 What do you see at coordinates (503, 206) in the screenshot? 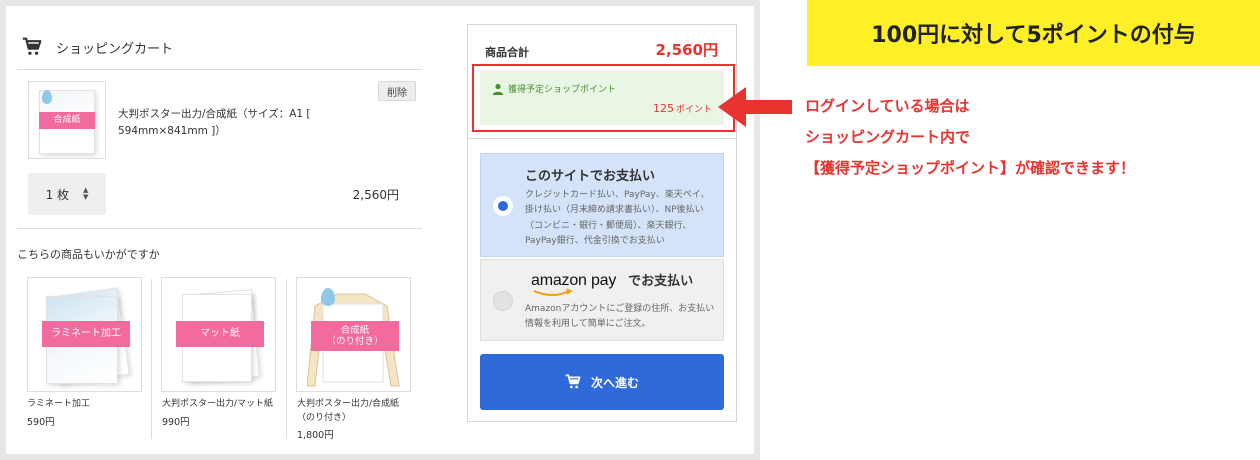
I see `radio-selected-icon` at bounding box center [503, 206].